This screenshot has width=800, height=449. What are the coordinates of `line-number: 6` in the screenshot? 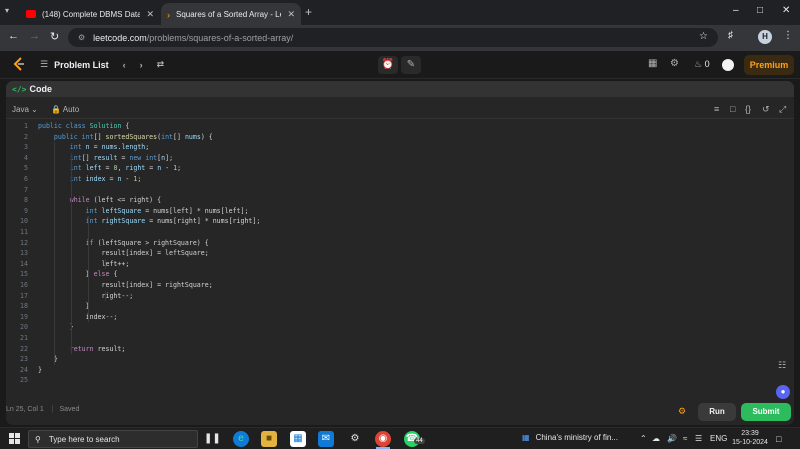 It's located at (26, 179).